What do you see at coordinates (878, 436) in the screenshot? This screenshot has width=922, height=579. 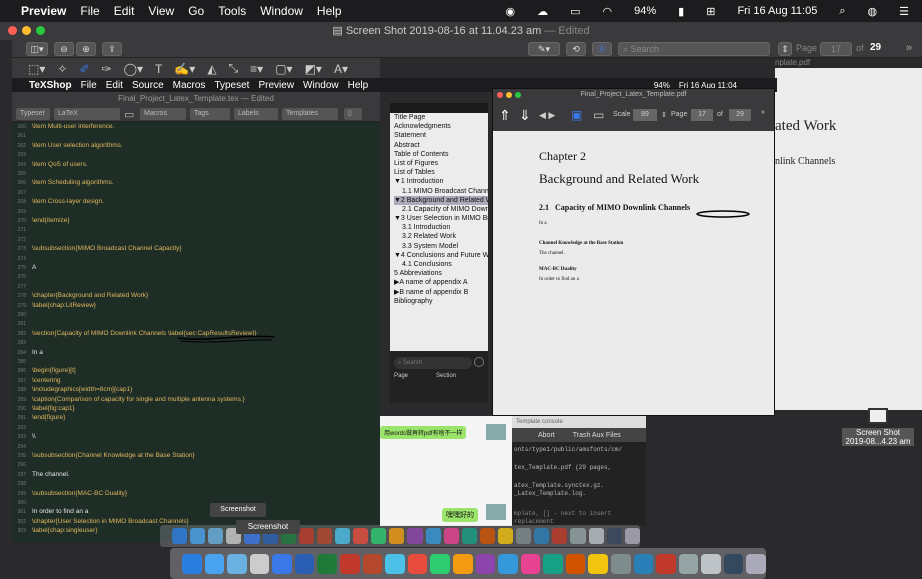 I see `screenshot-file: Screen Shot 2019-08...4.23 am` at bounding box center [878, 436].